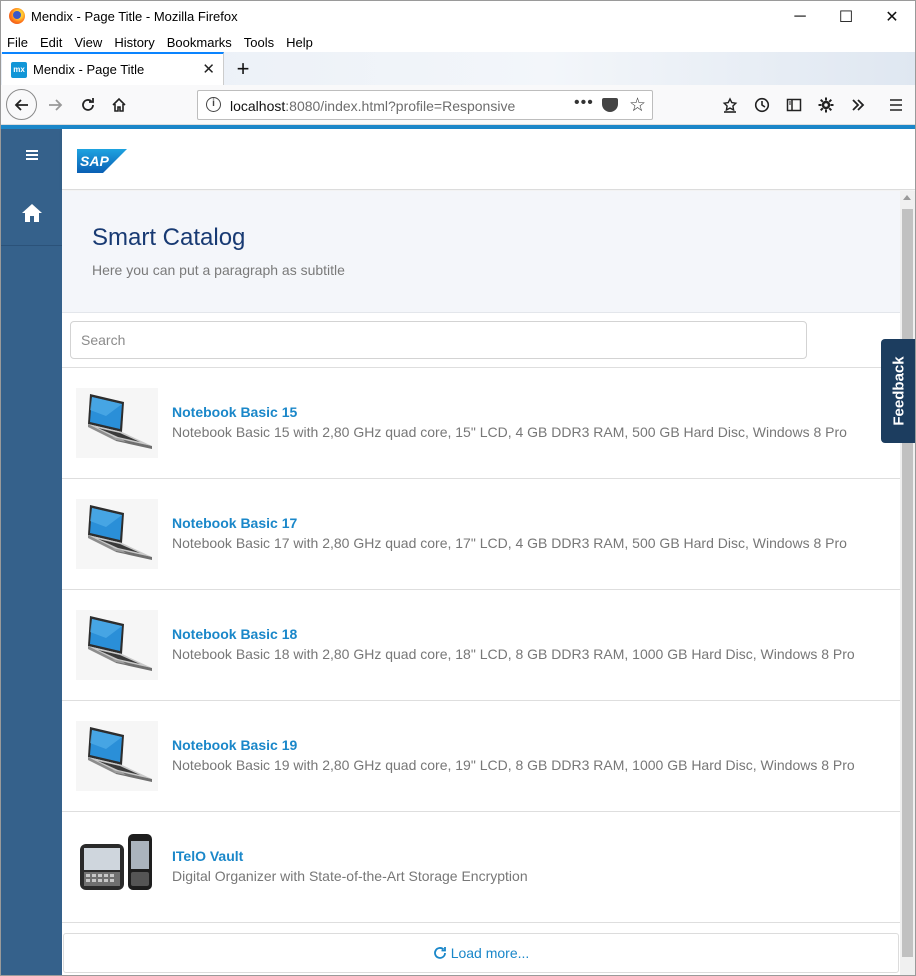 The height and width of the screenshot is (976, 916). Describe the element at coordinates (17, 42) in the screenshot. I see `menu-file: File` at that location.